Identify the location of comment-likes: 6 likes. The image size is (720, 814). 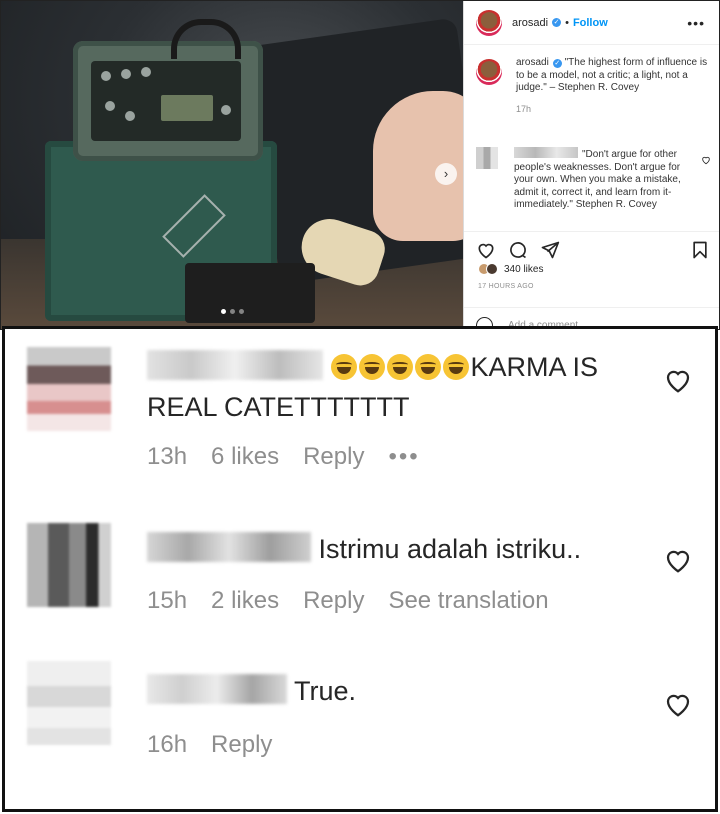
(245, 457).